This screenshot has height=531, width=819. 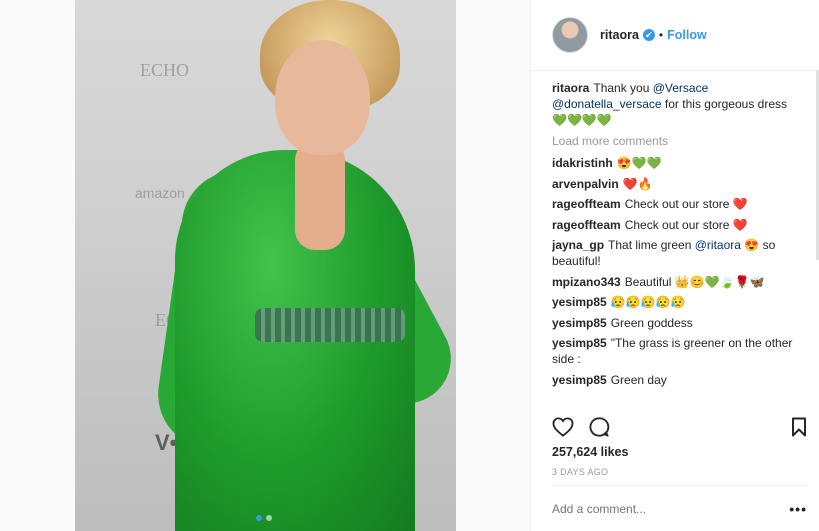 I want to click on jeweled-belt, so click(x=330, y=325).